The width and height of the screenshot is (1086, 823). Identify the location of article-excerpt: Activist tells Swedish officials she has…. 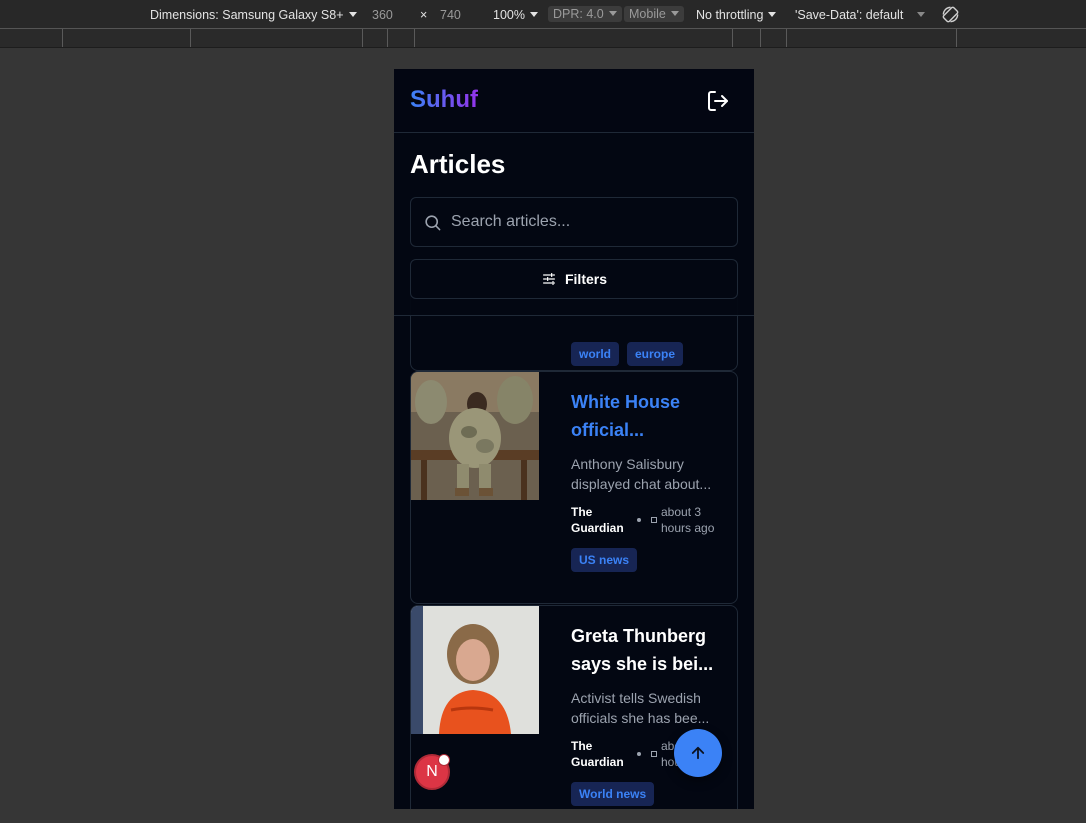
(640, 708).